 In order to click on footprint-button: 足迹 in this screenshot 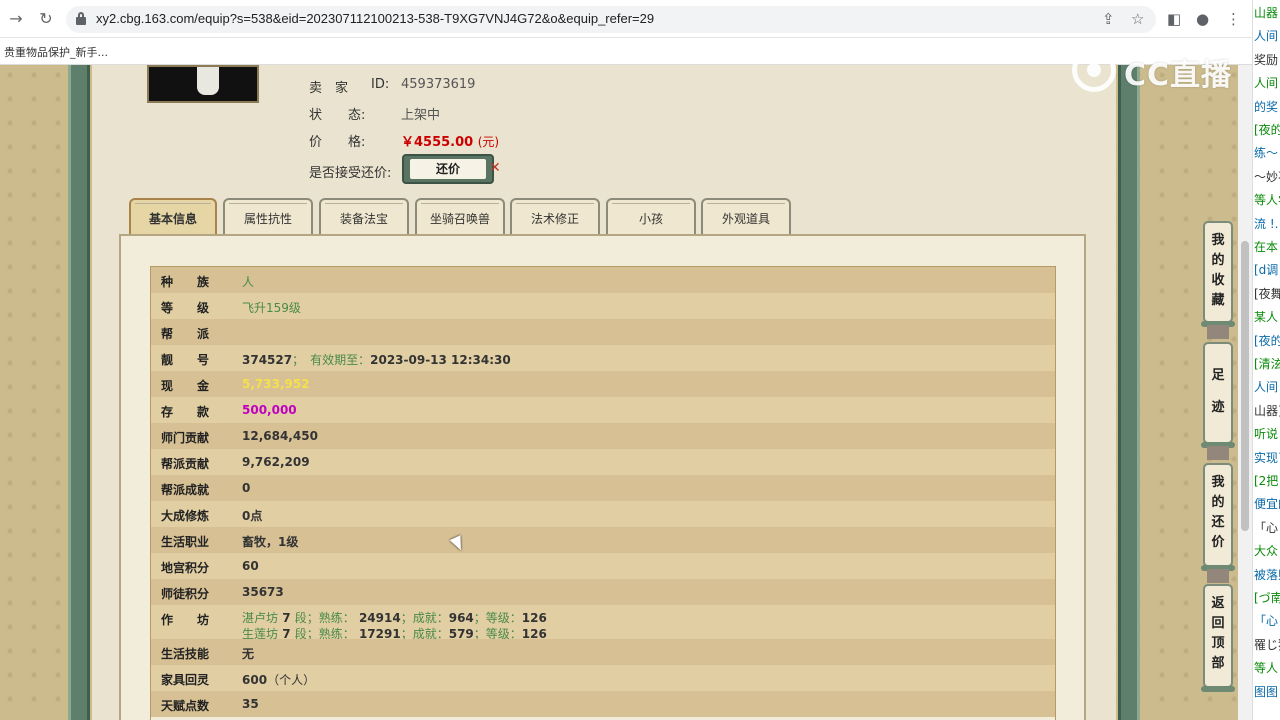, I will do `click(1218, 395)`.